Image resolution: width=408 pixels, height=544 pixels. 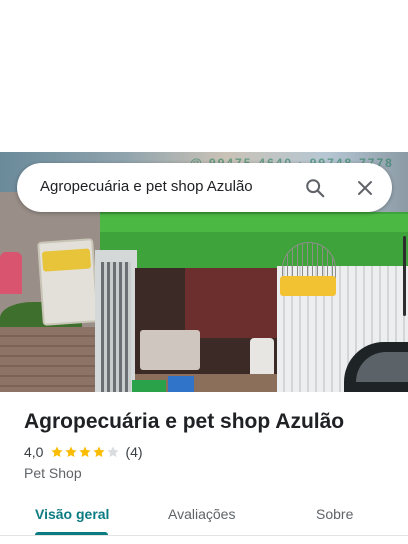 I want to click on rating-row: 4,0 (4), so click(x=83, y=452).